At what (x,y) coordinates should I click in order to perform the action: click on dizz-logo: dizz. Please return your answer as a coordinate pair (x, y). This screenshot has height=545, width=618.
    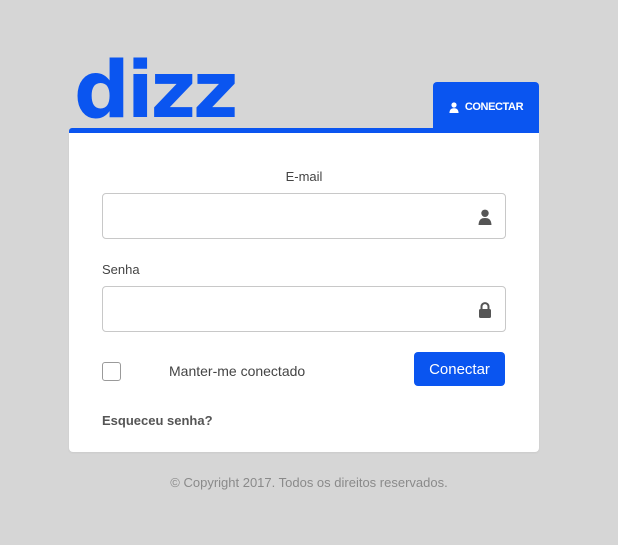
    Looking at the image, I should click on (156, 91).